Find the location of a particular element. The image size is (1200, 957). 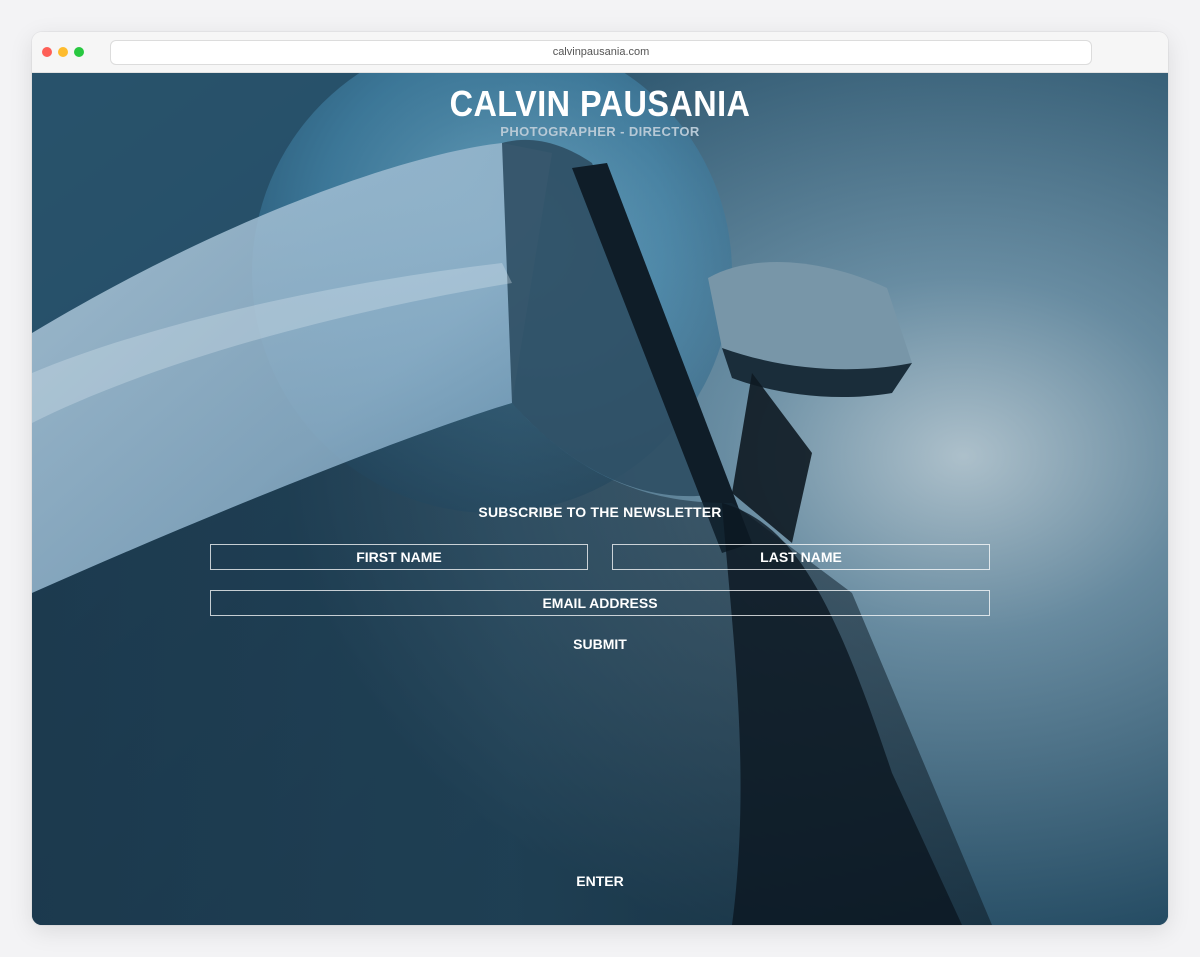

maximize-window-button is located at coordinates (79, 52).